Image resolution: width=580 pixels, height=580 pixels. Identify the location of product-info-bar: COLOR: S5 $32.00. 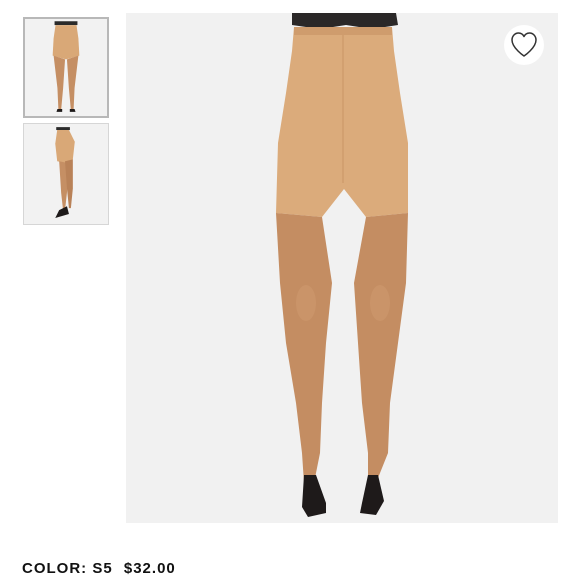
(99, 568).